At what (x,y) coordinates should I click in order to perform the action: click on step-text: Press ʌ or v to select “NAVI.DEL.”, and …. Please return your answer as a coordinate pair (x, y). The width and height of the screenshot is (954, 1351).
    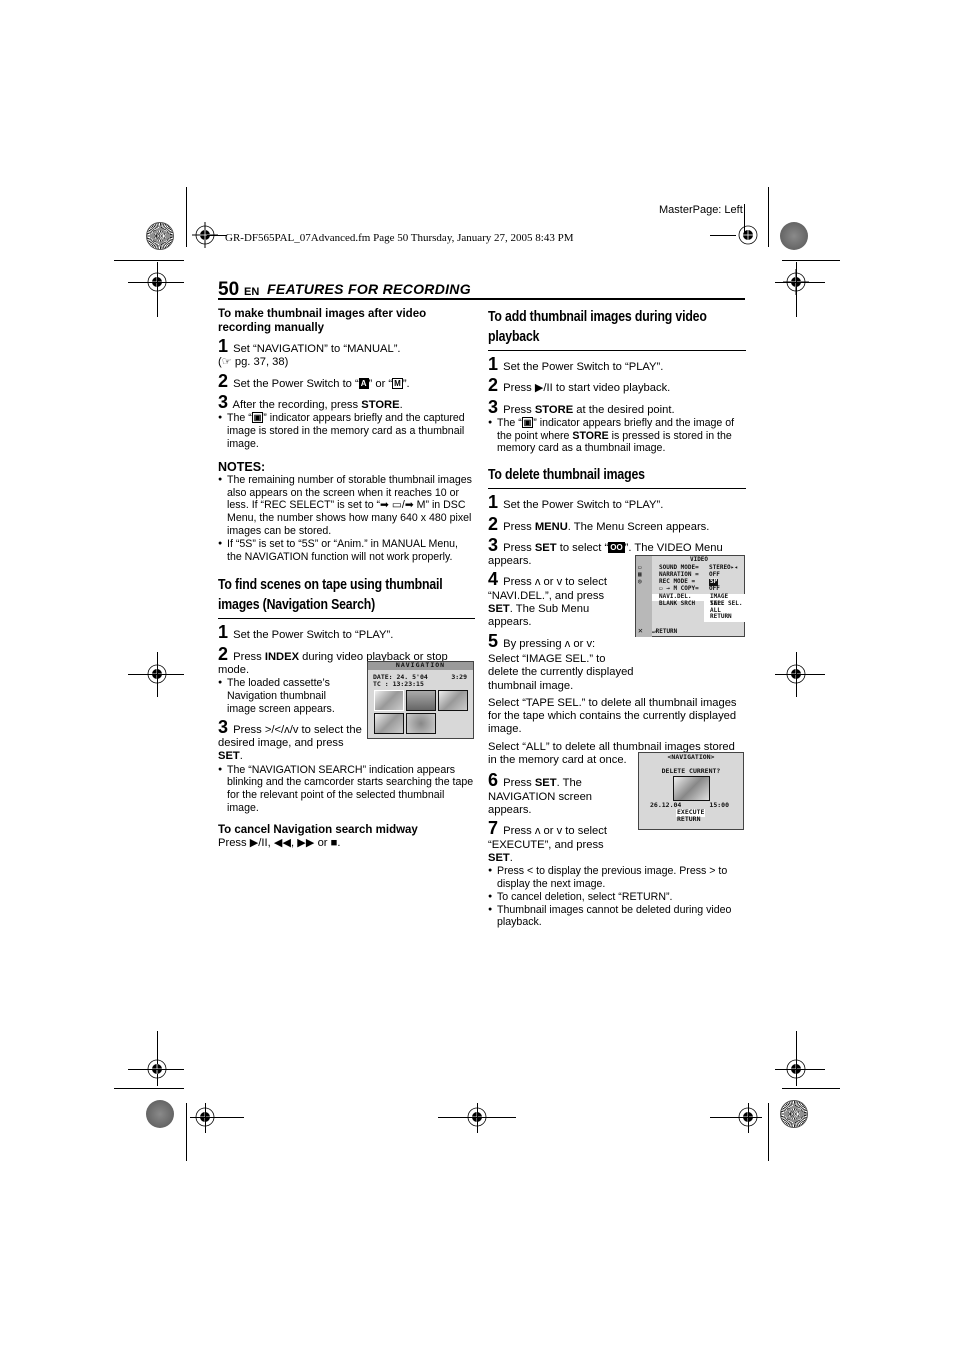
    Looking at the image, I should click on (547, 589).